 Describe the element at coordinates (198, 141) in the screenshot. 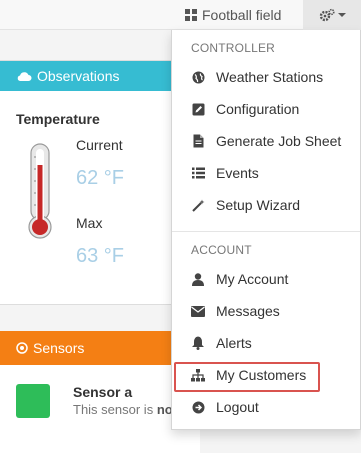

I see `document-icon` at that location.